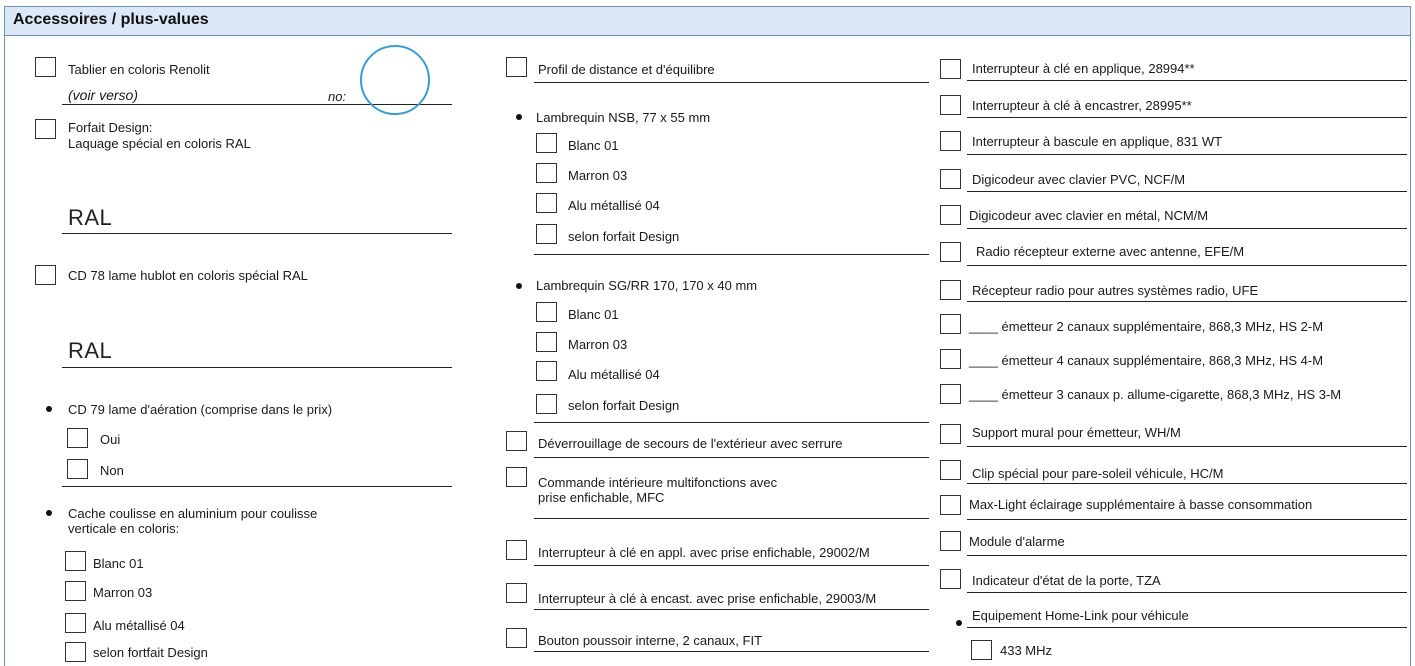  I want to click on deverrouillage-line, so click(731, 457).